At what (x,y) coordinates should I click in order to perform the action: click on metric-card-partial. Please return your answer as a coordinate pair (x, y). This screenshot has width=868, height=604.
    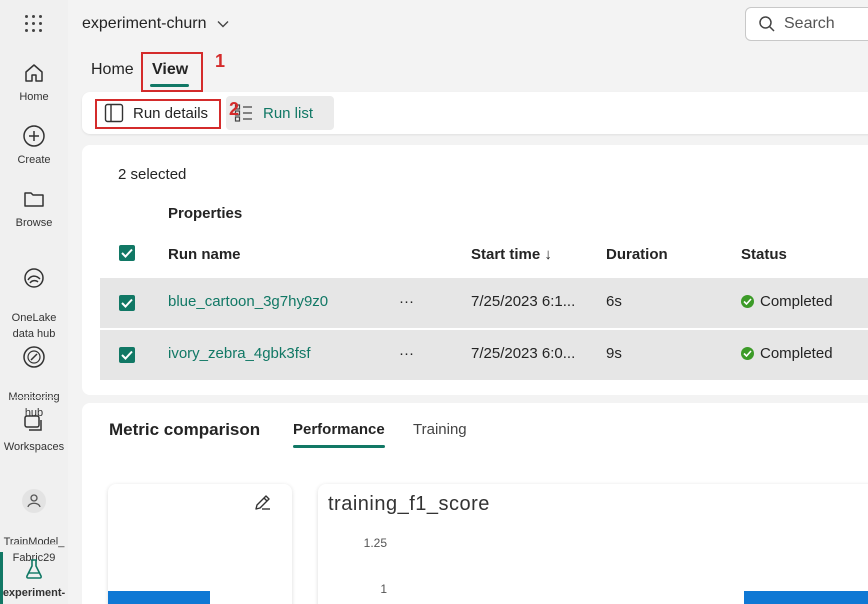
    Looking at the image, I should click on (200, 544).